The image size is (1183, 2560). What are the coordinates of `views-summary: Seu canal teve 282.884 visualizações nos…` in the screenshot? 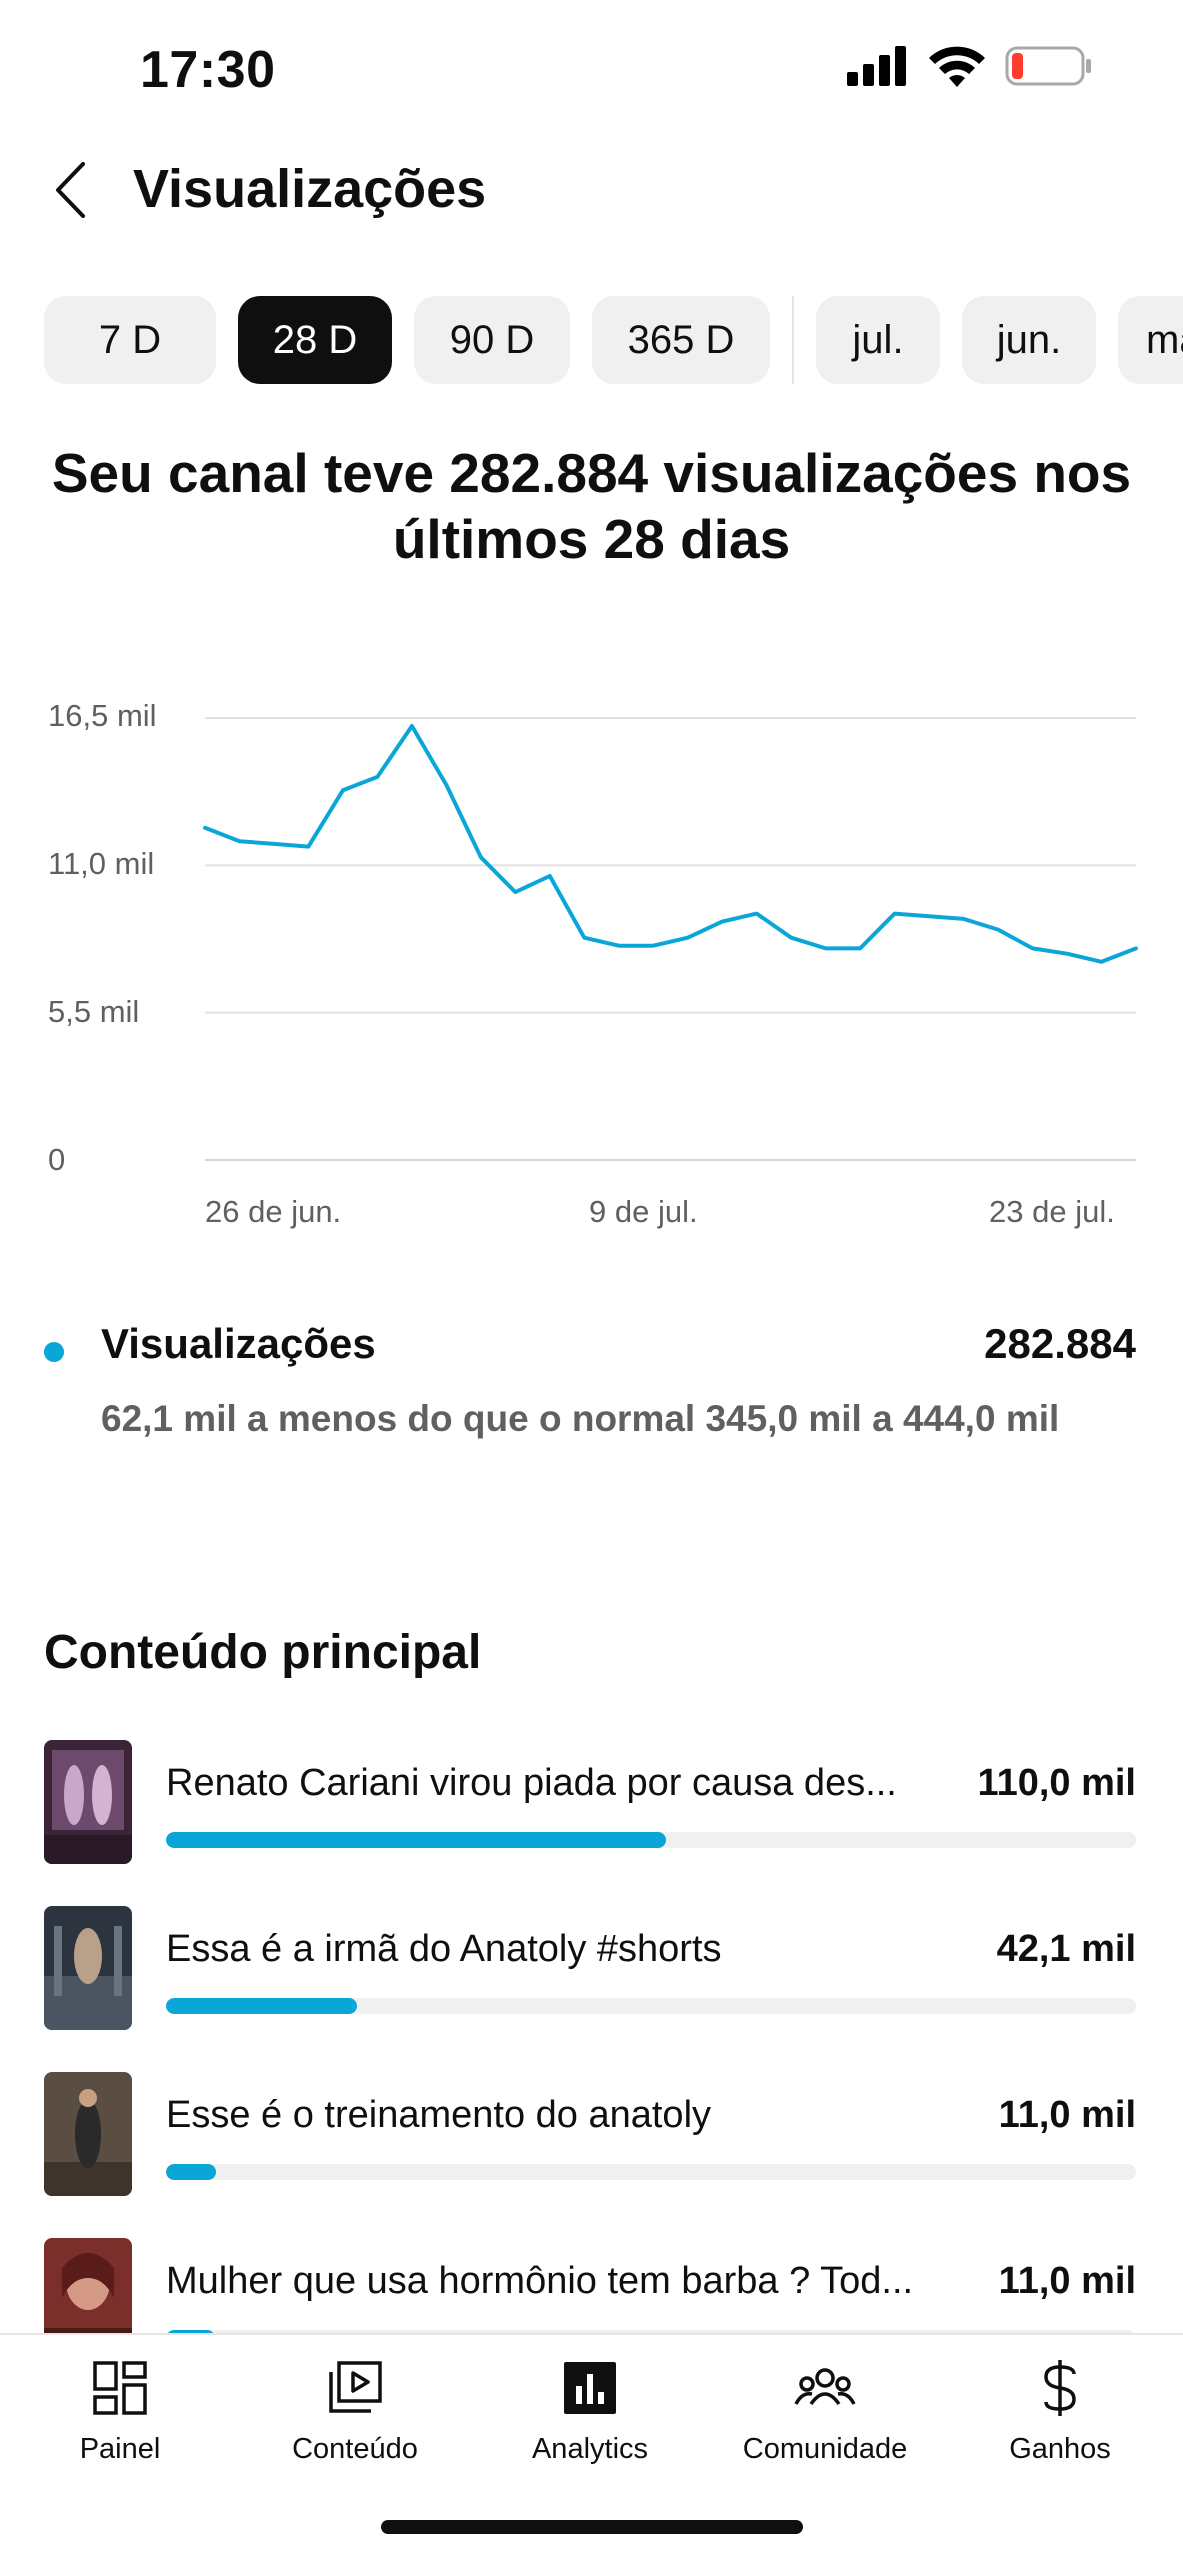 It's located at (591, 506).